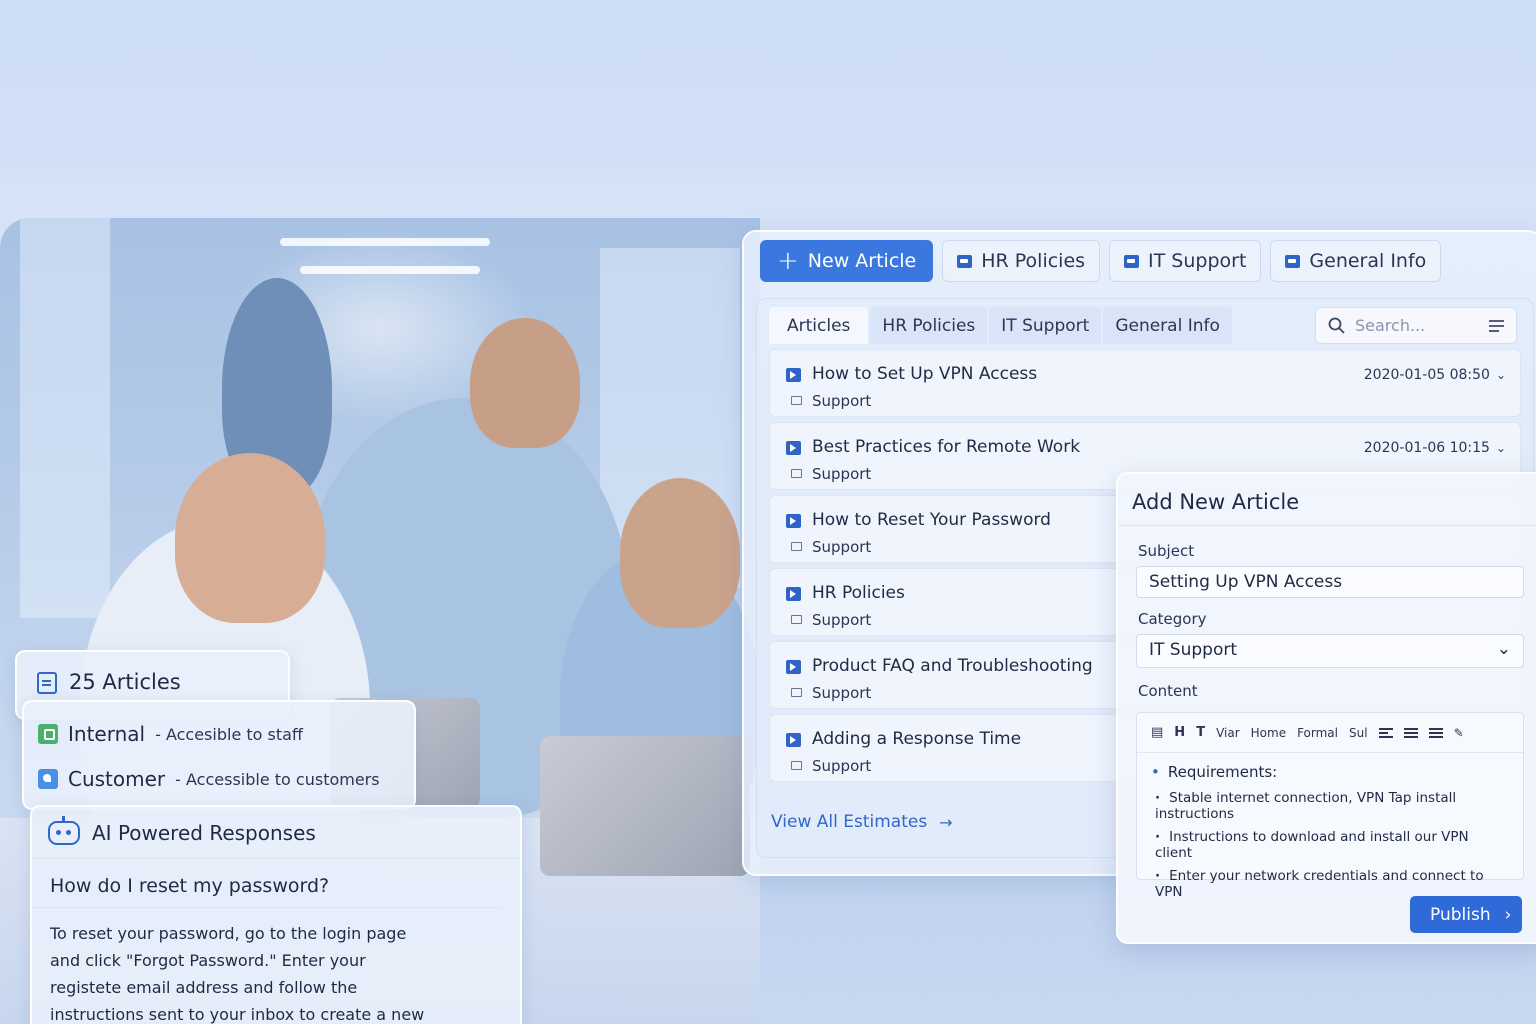 The height and width of the screenshot is (1024, 1536). What do you see at coordinates (1157, 732) in the screenshot?
I see `block-icon: ▤` at bounding box center [1157, 732].